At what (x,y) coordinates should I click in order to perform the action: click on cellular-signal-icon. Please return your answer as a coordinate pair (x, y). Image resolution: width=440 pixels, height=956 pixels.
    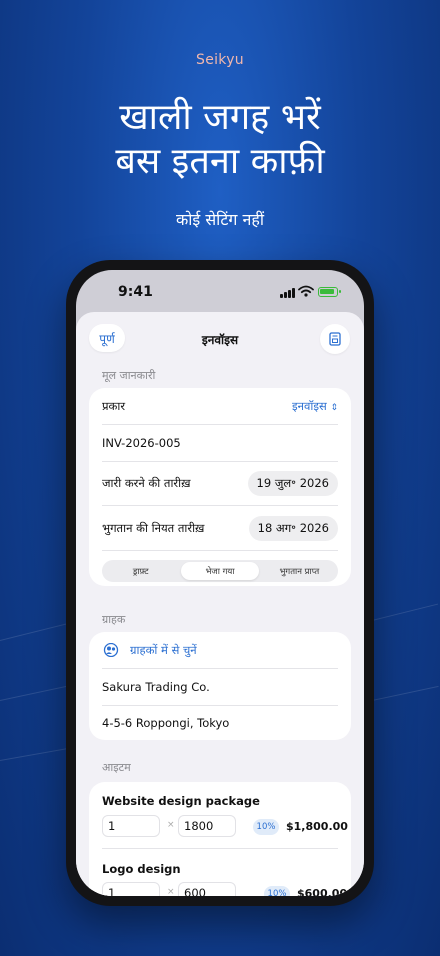
    Looking at the image, I should click on (288, 293).